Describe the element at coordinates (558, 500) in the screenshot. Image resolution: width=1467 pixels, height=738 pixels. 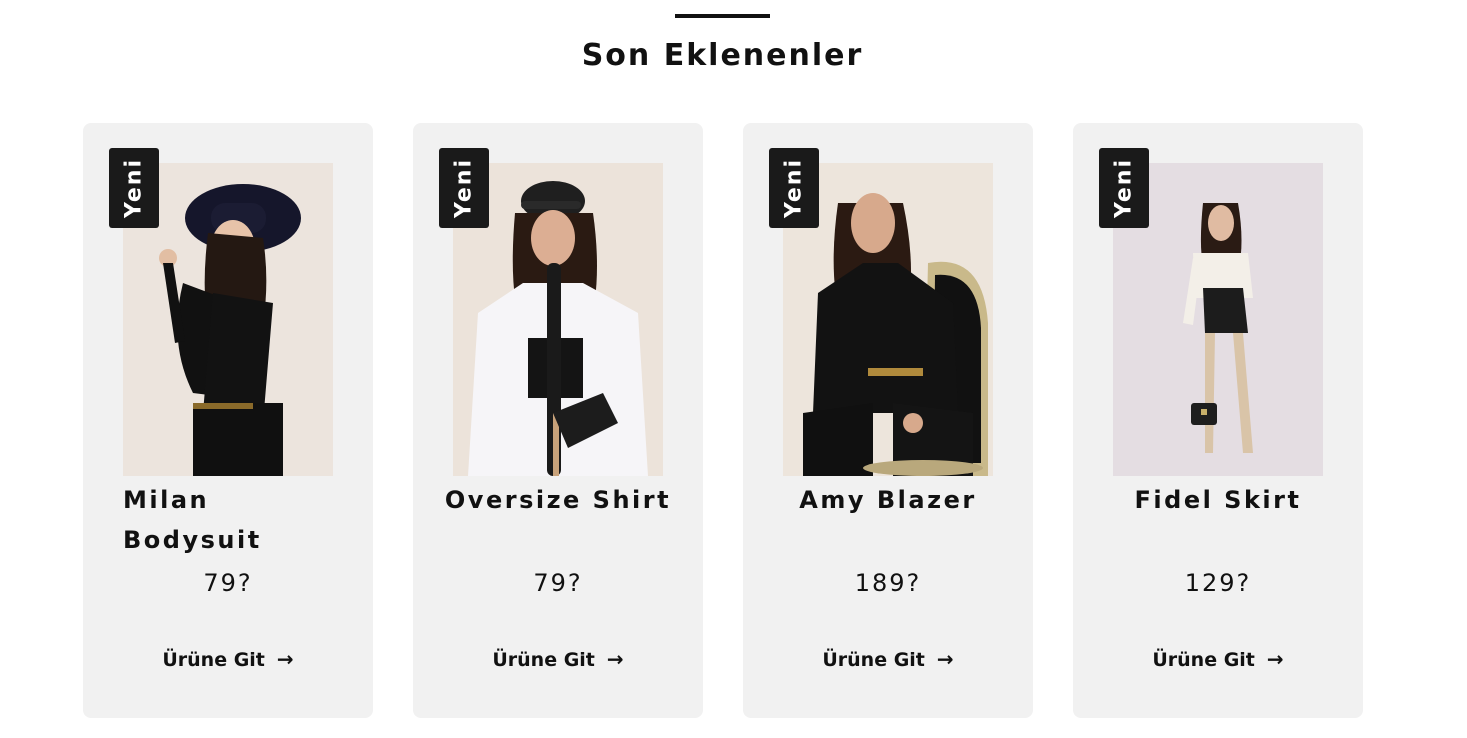
I see `product-name: Oversize Shirt` at that location.